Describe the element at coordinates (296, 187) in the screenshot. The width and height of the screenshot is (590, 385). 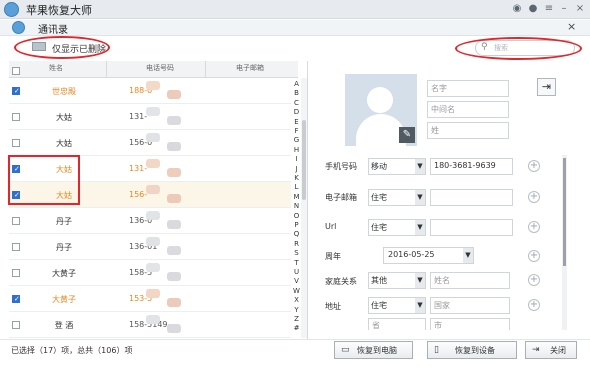
I see `alphabet-letter: L` at that location.